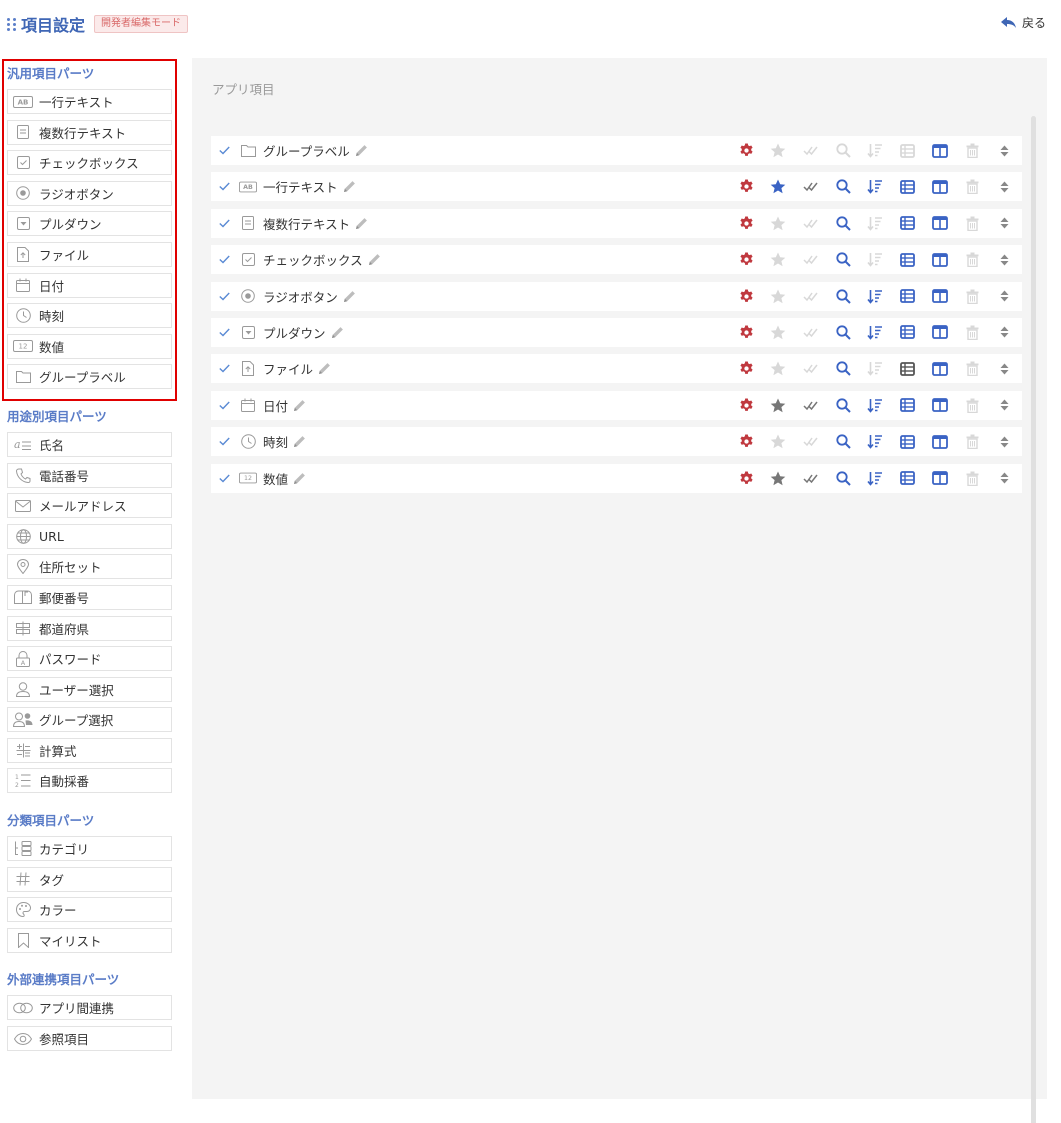 The image size is (1061, 1123). I want to click on scrollbar, so click(1033, 619).